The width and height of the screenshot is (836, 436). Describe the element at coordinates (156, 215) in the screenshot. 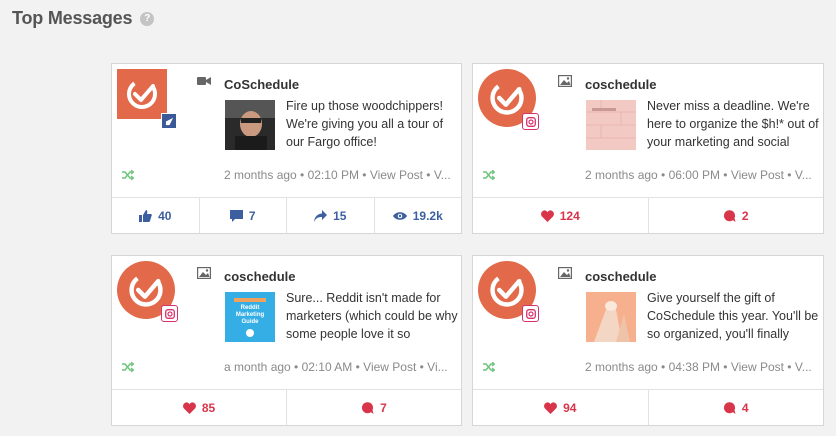

I see `likes-stat: 40` at that location.